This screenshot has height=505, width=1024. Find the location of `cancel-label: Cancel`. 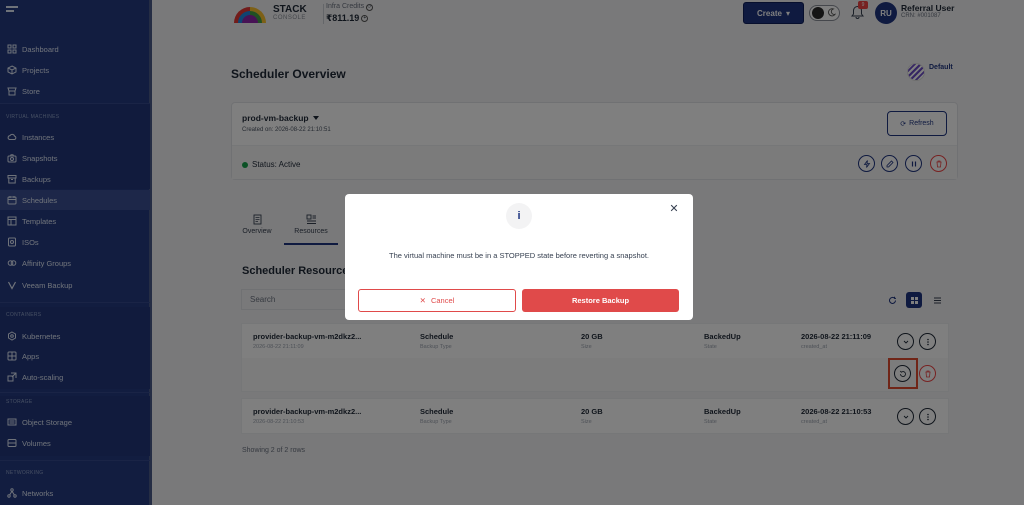

cancel-label: Cancel is located at coordinates (442, 300).